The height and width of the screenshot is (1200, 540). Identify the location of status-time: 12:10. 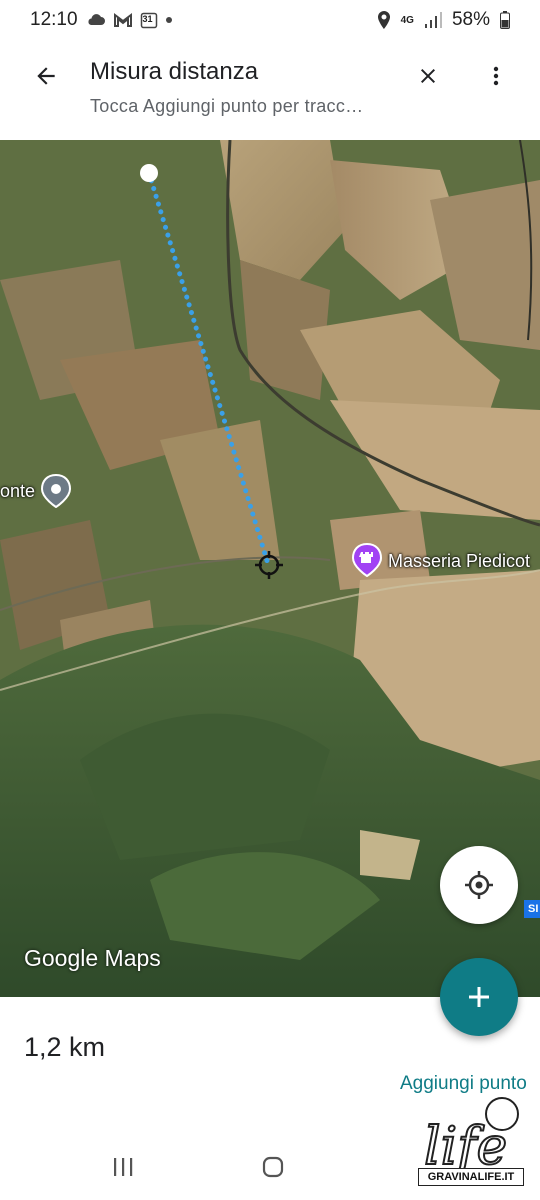
(54, 19).